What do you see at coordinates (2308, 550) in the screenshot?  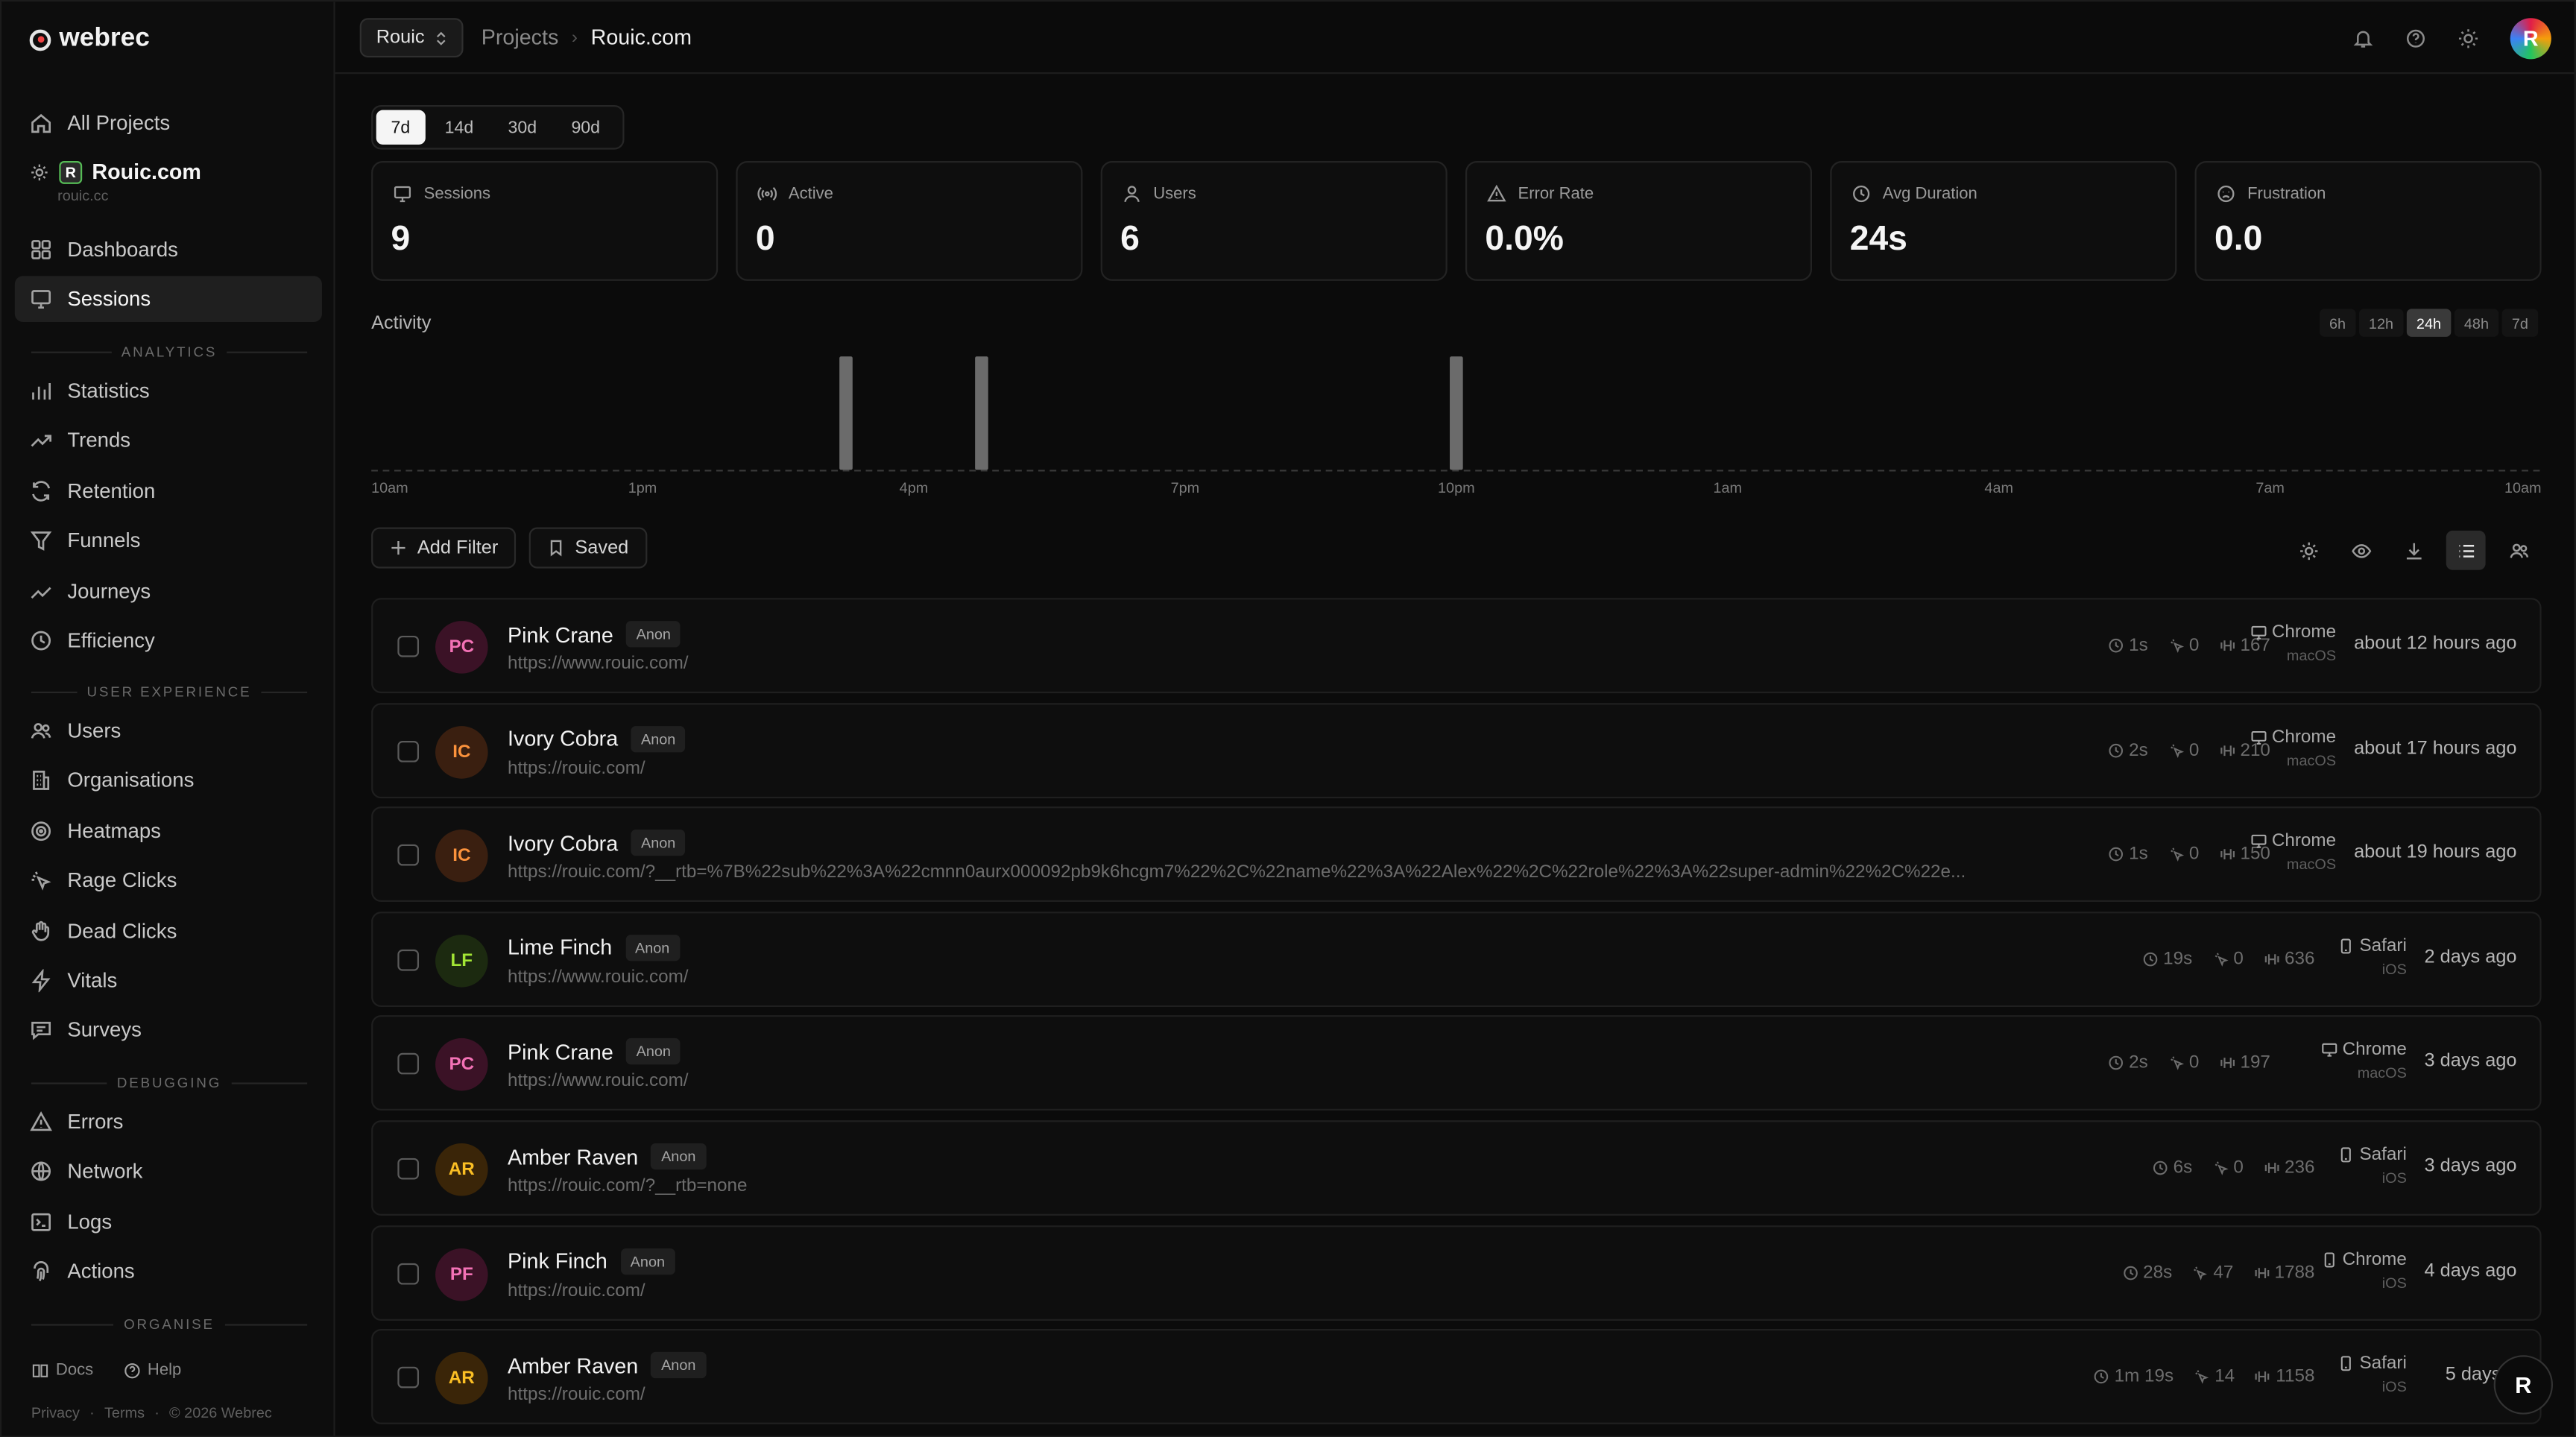 I see `settings-button` at bounding box center [2308, 550].